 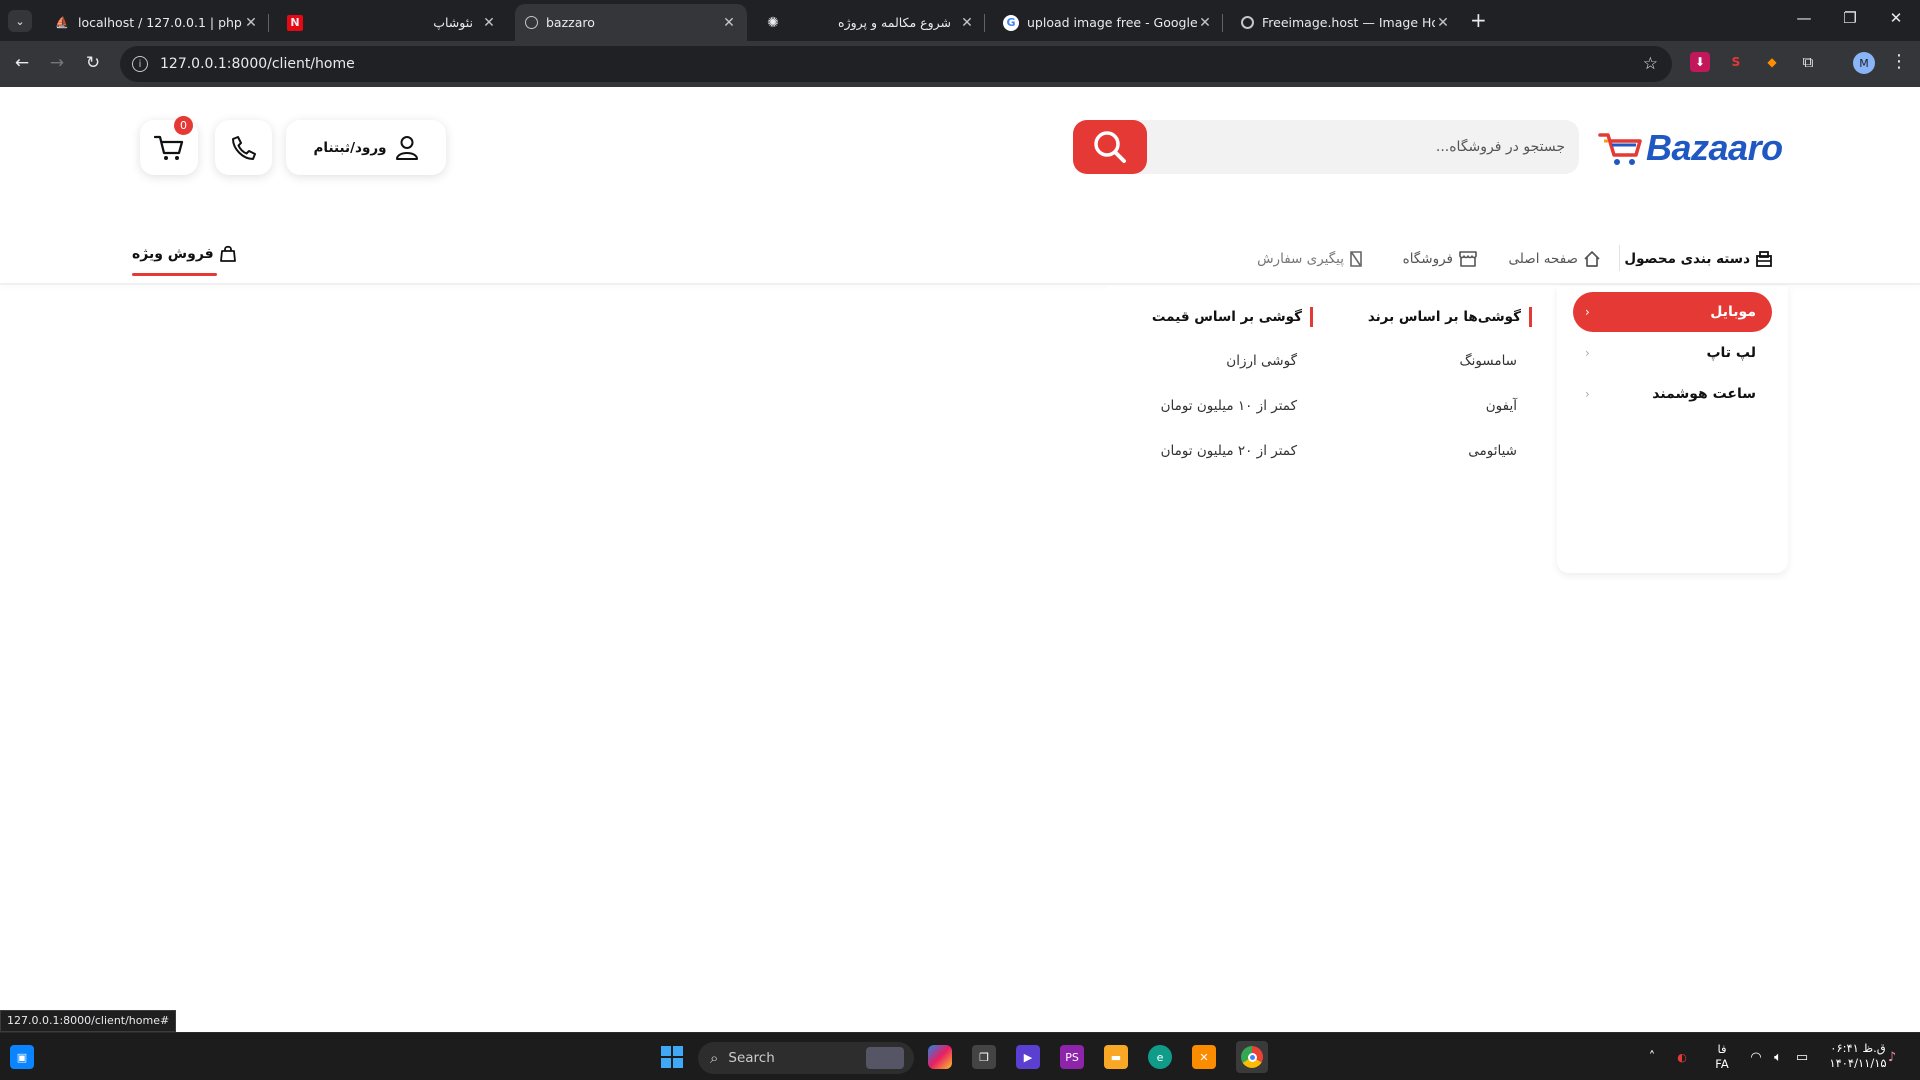 What do you see at coordinates (1592, 259) in the screenshot?
I see `home-icon` at bounding box center [1592, 259].